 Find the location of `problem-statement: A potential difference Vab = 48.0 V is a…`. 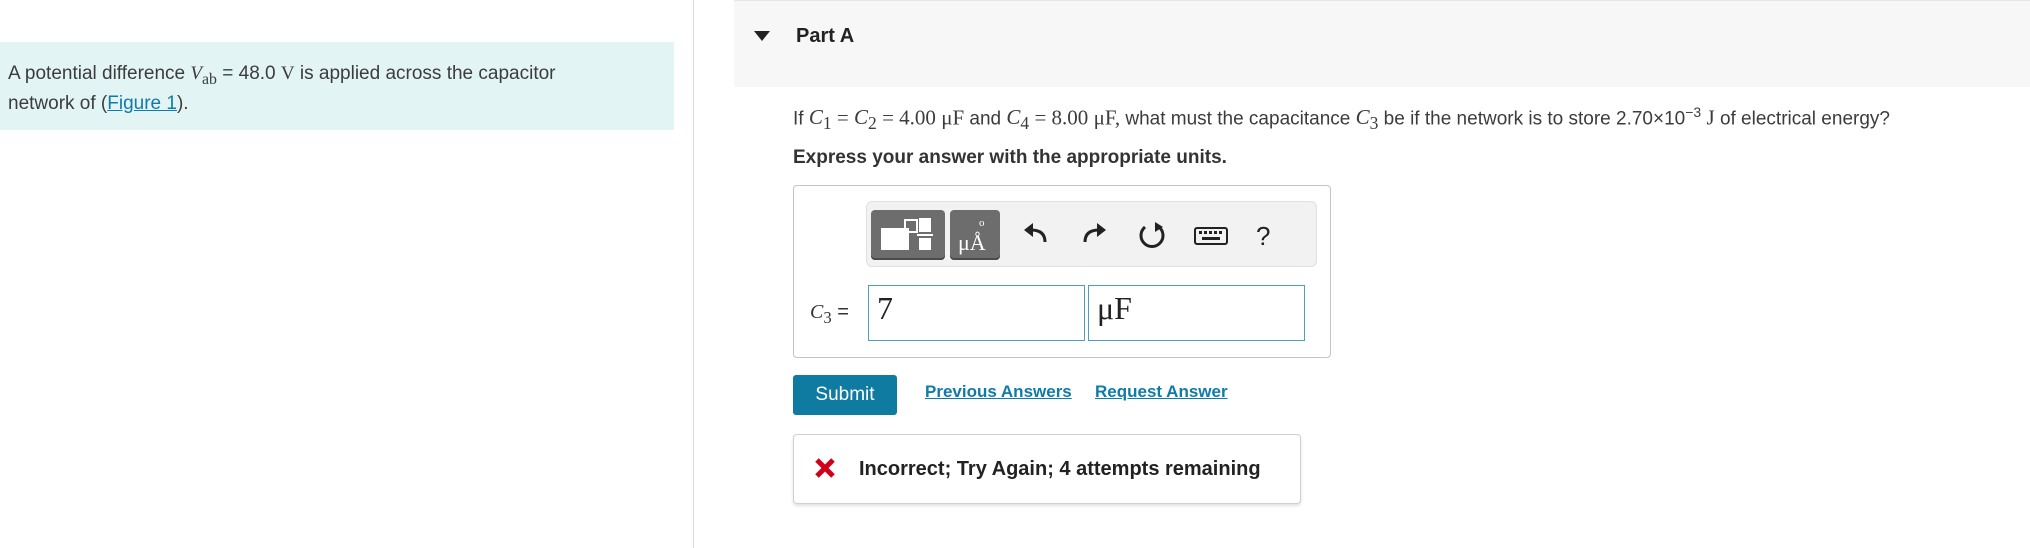

problem-statement: A potential difference Vab = 48.0 V is a… is located at coordinates (337, 86).